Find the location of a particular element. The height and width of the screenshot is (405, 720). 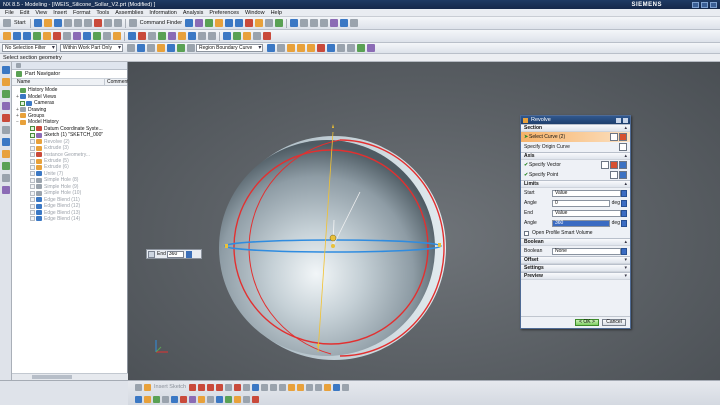

system-materials-icon is located at coordinates (6, 154).